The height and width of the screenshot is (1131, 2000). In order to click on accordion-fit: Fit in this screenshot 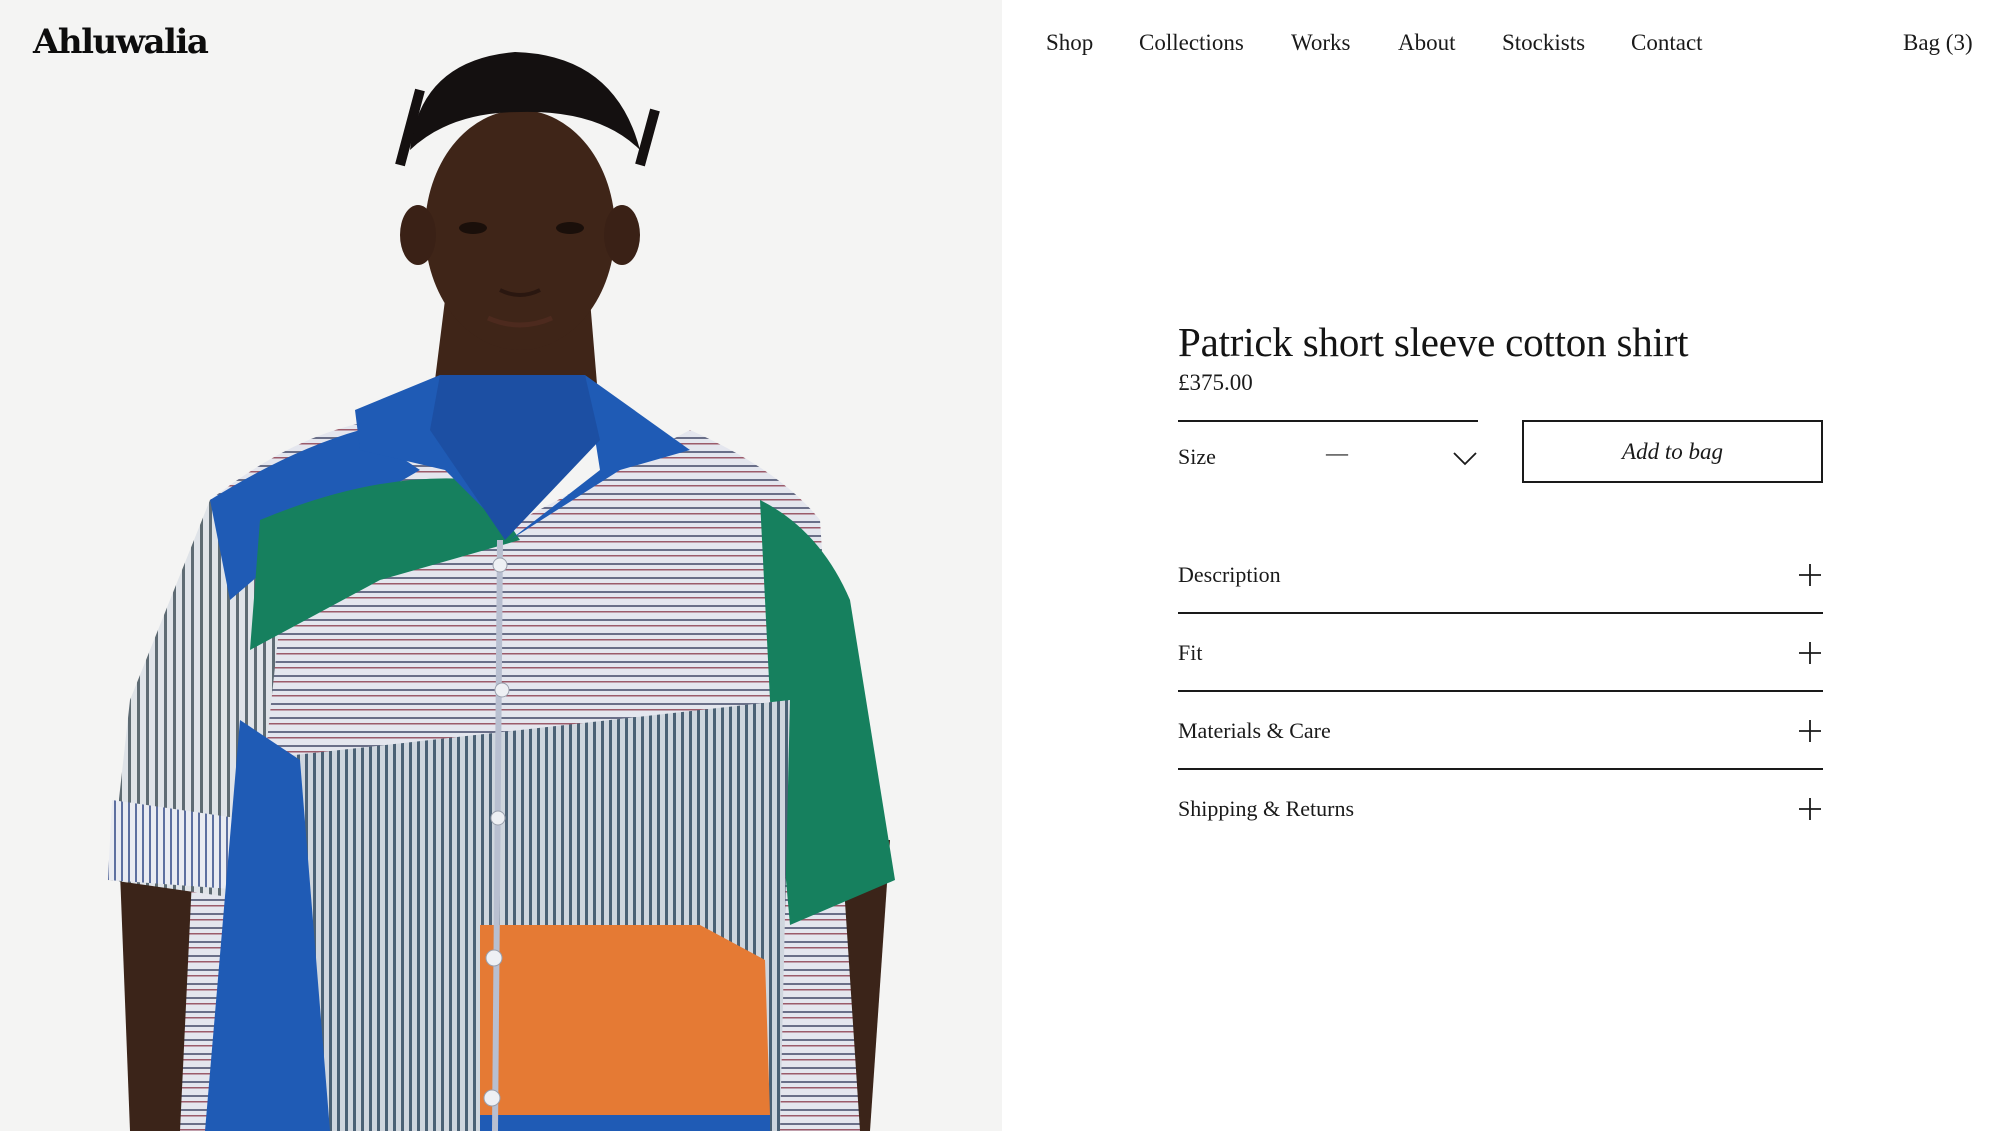, I will do `click(1500, 653)`.